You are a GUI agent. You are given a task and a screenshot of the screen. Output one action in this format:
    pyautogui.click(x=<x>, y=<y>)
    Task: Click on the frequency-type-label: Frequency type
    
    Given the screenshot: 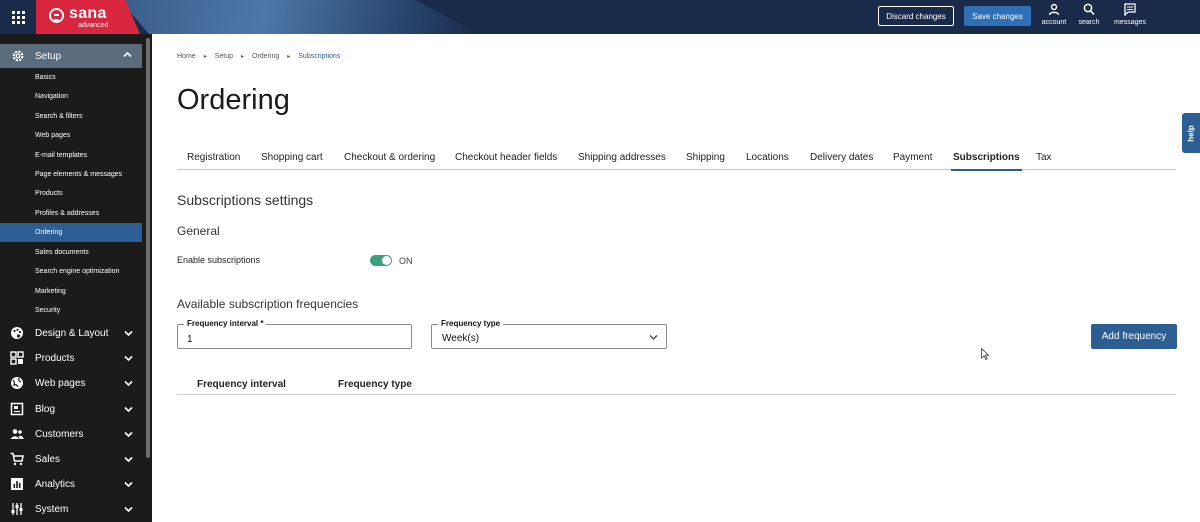 What is the action you would take?
    pyautogui.click(x=471, y=323)
    